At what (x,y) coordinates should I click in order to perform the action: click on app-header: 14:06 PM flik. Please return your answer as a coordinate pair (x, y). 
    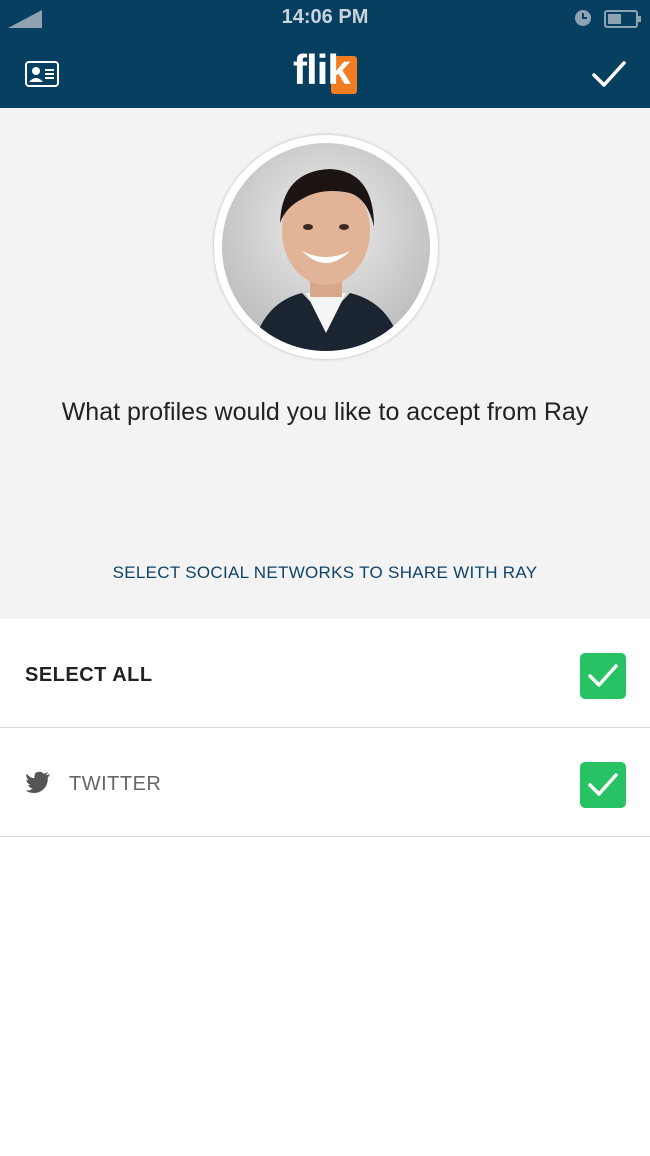
    Looking at the image, I should click on (325, 54).